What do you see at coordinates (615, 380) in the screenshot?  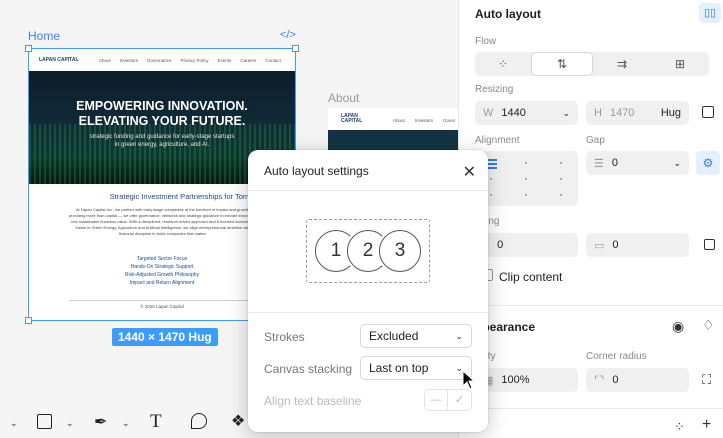 I see `corner-radius-value: 0` at bounding box center [615, 380].